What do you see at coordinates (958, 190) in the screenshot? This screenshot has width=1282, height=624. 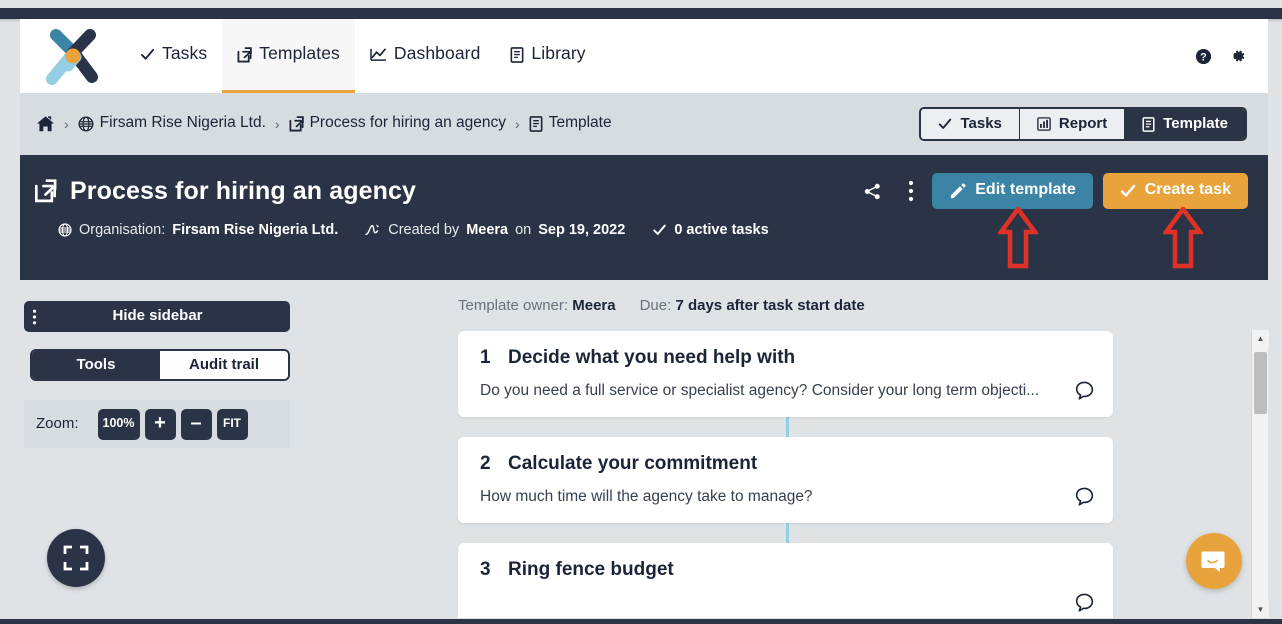 I see `pencil-icon` at bounding box center [958, 190].